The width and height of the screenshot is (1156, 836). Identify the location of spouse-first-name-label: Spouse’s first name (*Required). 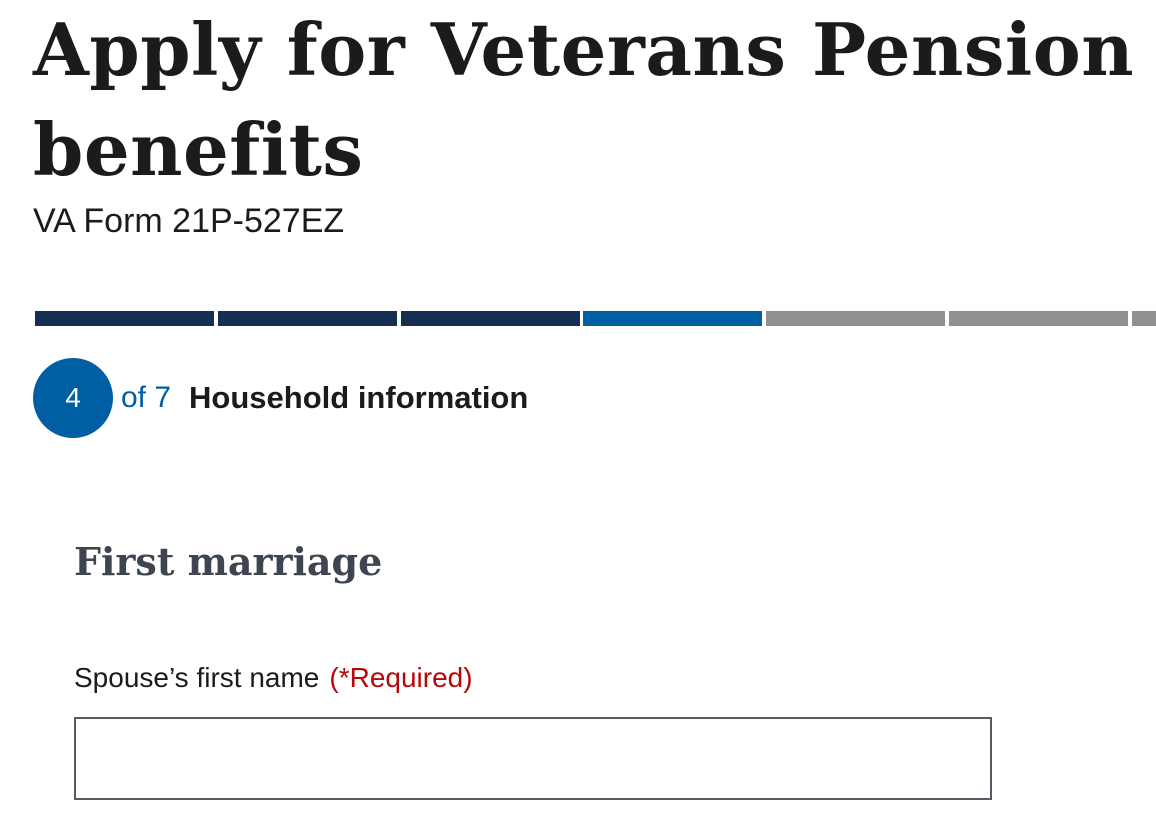
(273, 678).